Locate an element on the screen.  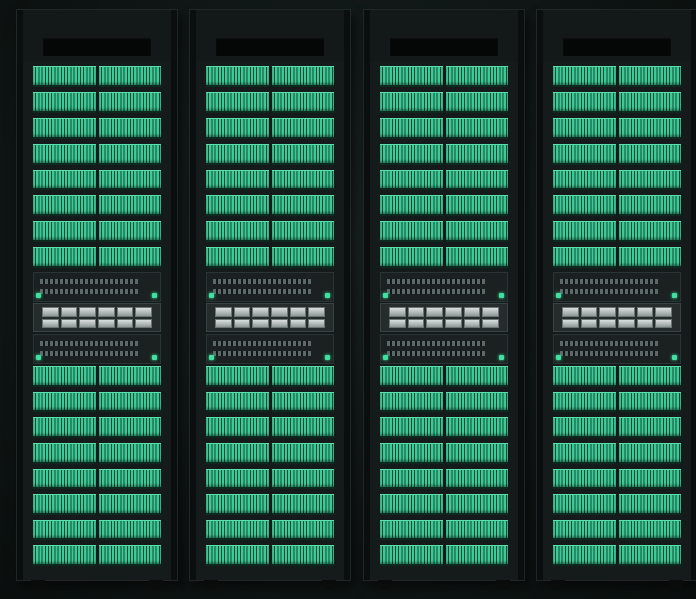
compute-node is located at coordinates (444, 317).